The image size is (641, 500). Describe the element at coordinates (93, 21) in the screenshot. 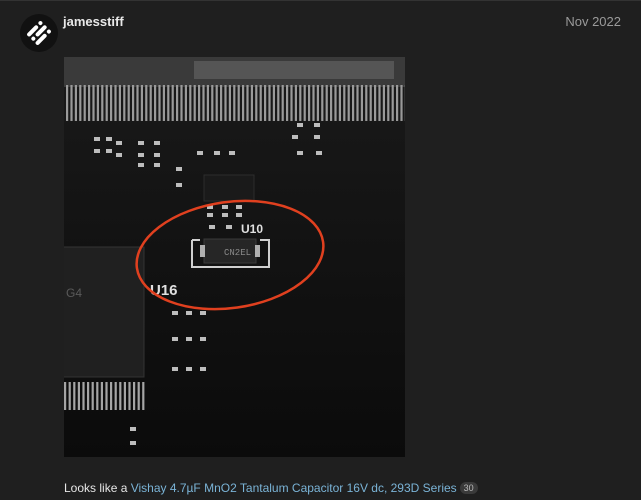

I see `post-username: jamesstiff` at that location.